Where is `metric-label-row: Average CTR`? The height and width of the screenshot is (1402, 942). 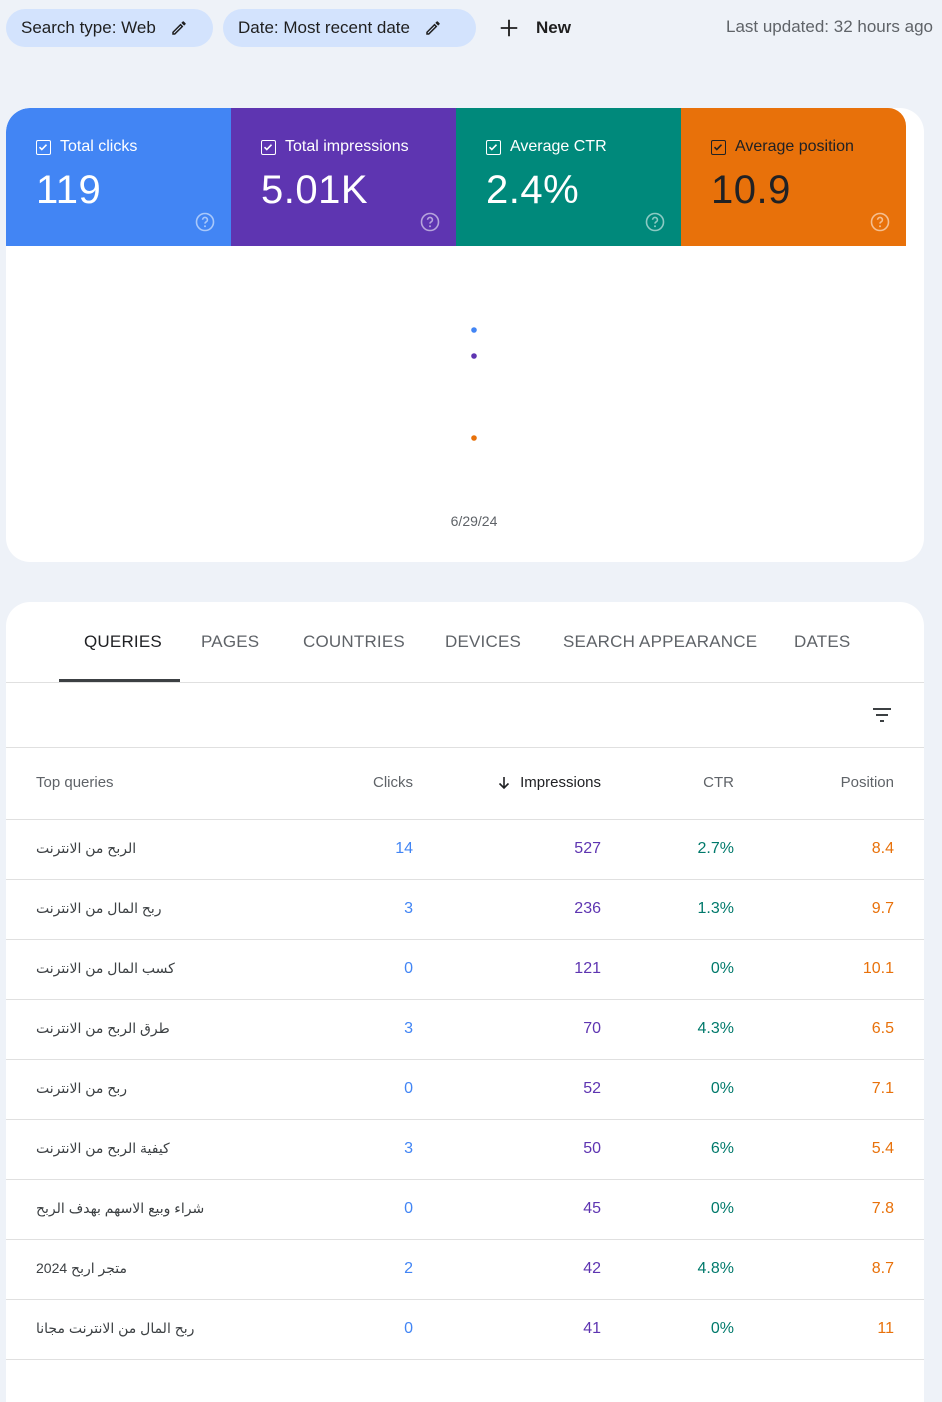
metric-label-row: Average CTR is located at coordinates (546, 147).